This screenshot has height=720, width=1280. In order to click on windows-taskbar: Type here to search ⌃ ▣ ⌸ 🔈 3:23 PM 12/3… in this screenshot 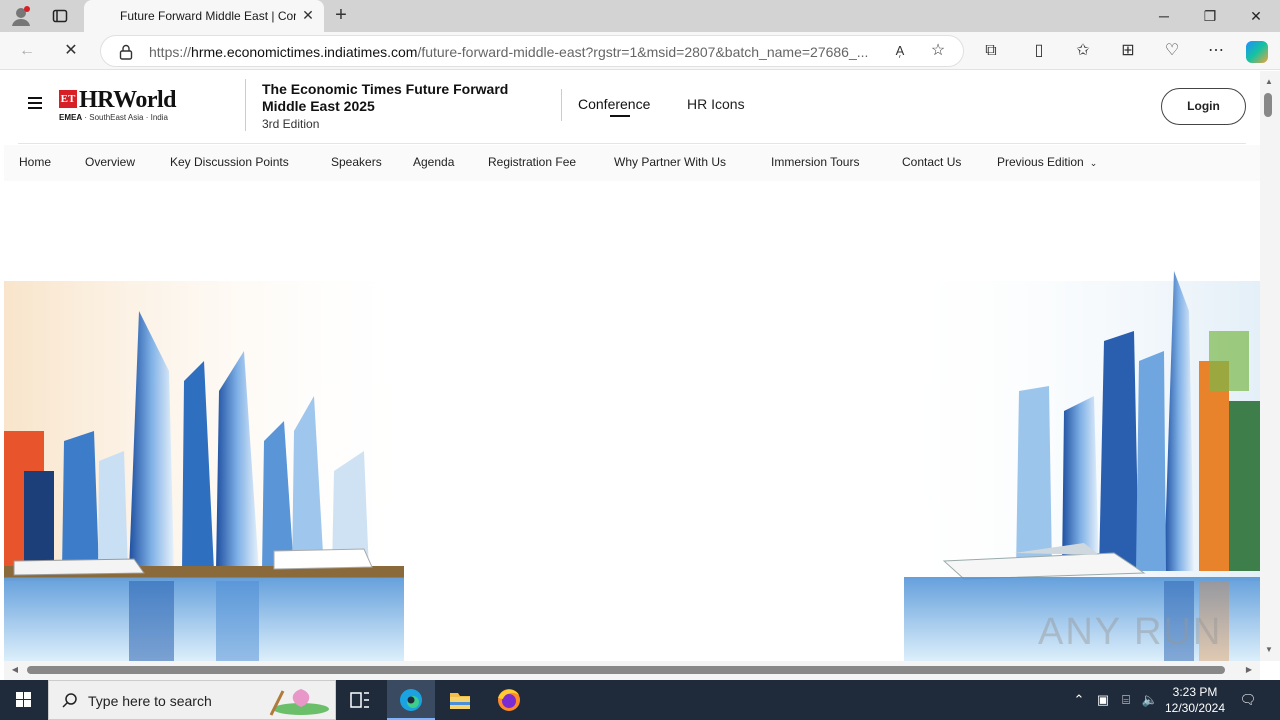, I will do `click(640, 700)`.